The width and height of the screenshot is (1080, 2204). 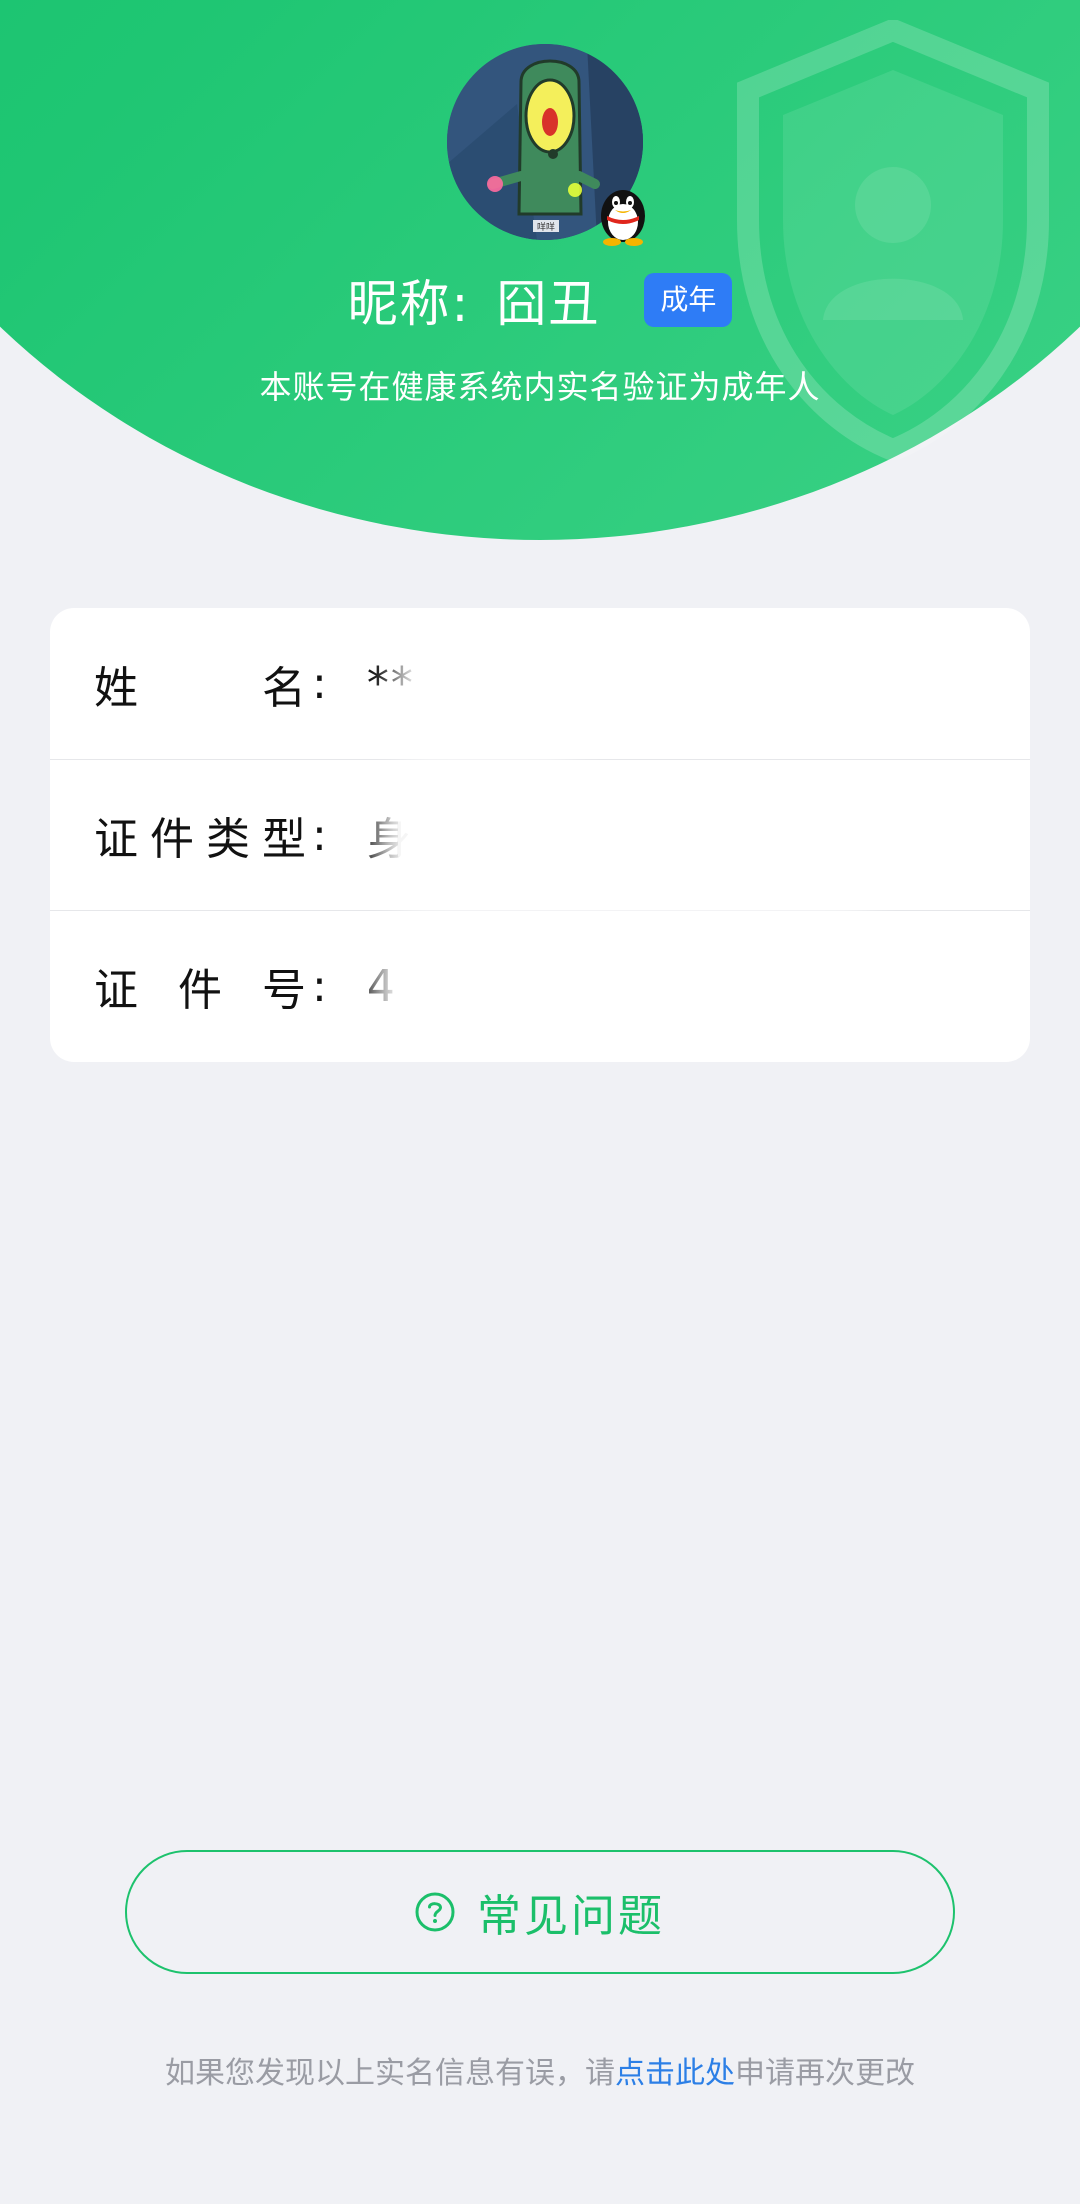 I want to click on id-number-label: 证 件 号, so click(x=200, y=990).